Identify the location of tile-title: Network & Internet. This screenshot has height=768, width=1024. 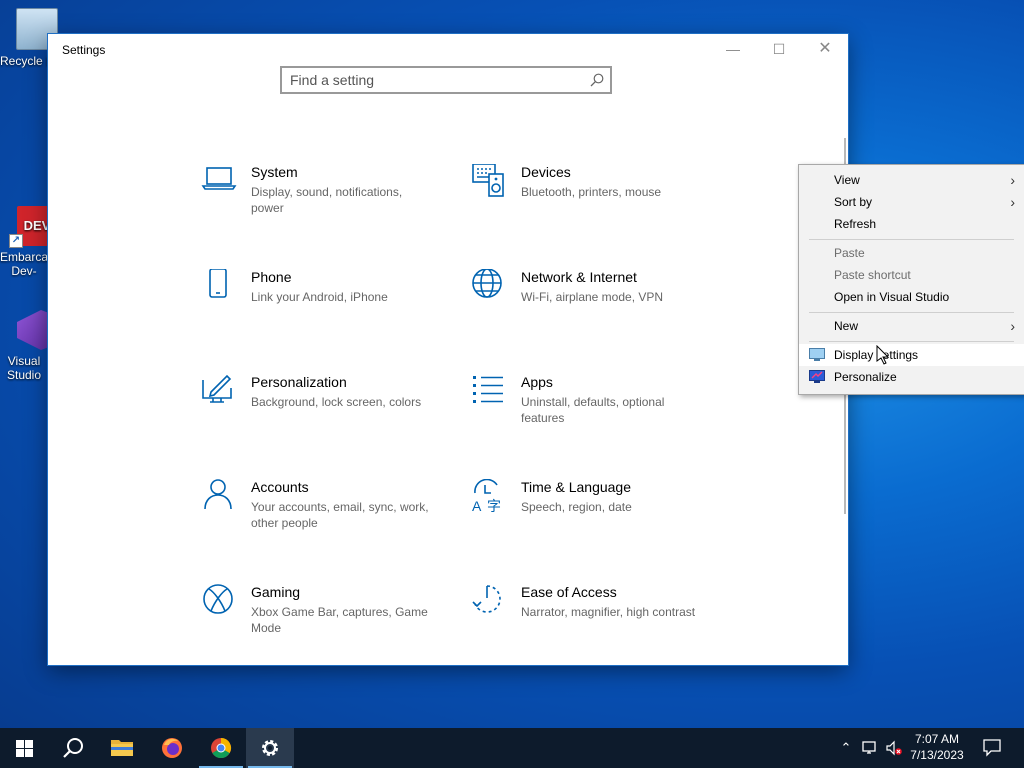
(579, 277).